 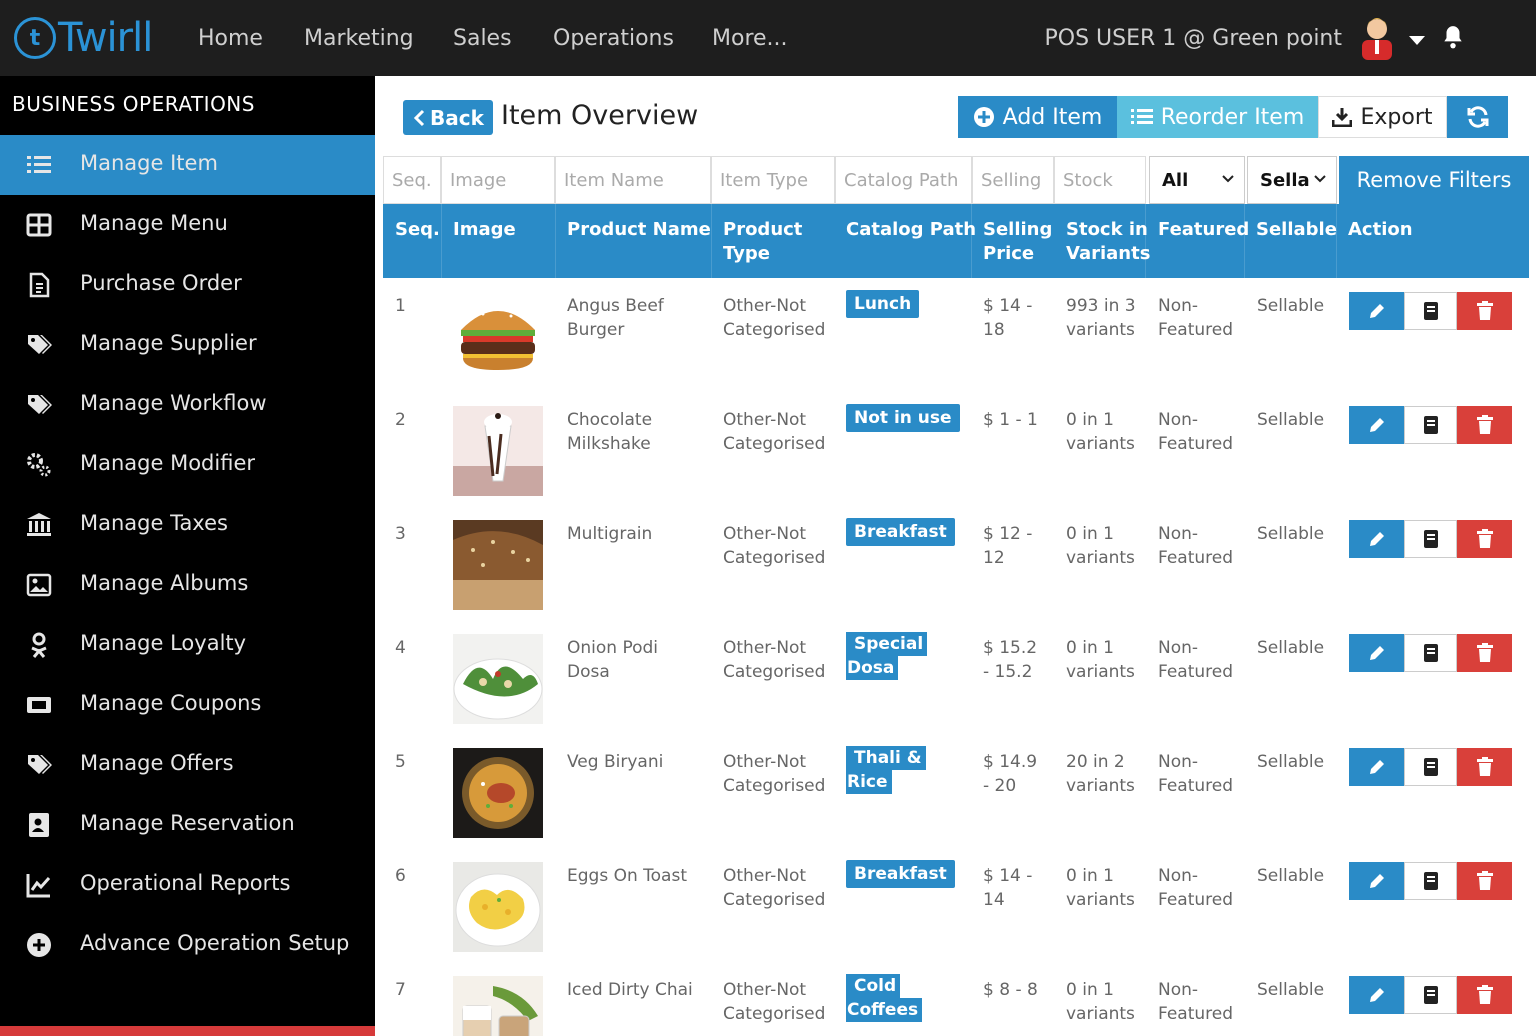 I want to click on sidebar-item-operational-reports: Operational Reports, so click(x=187, y=885).